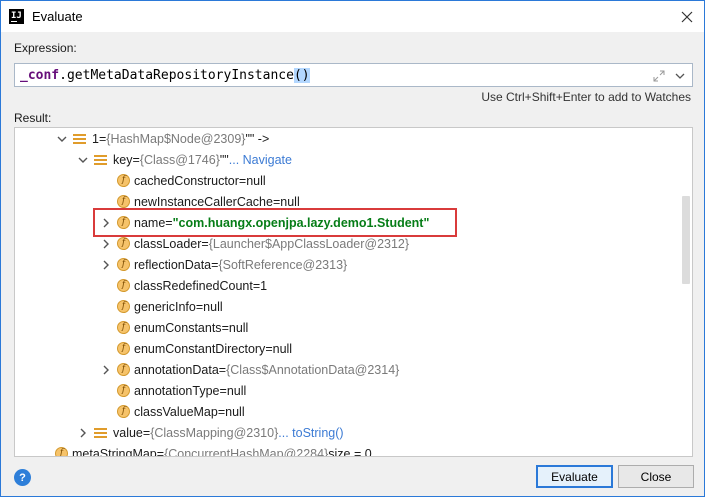 This screenshot has width=705, height=497. What do you see at coordinates (301, 75) in the screenshot?
I see `expression-parens: ()` at bounding box center [301, 75].